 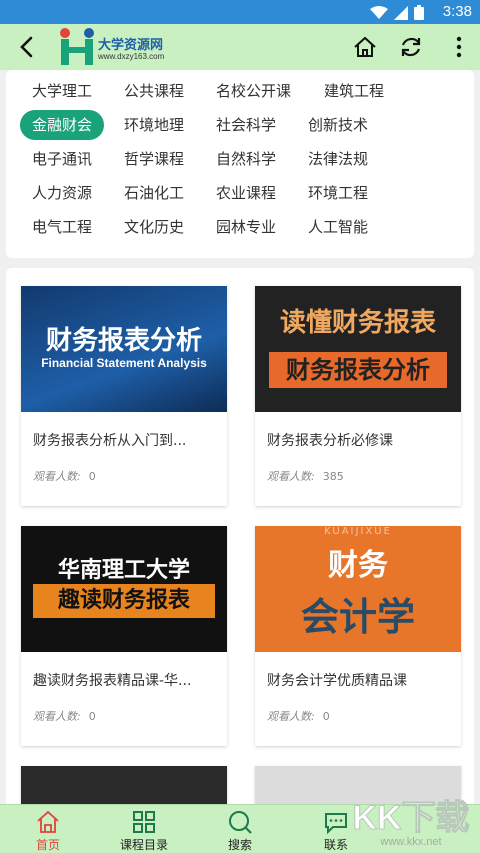 I want to click on course-thumbnail, so click(x=124, y=787).